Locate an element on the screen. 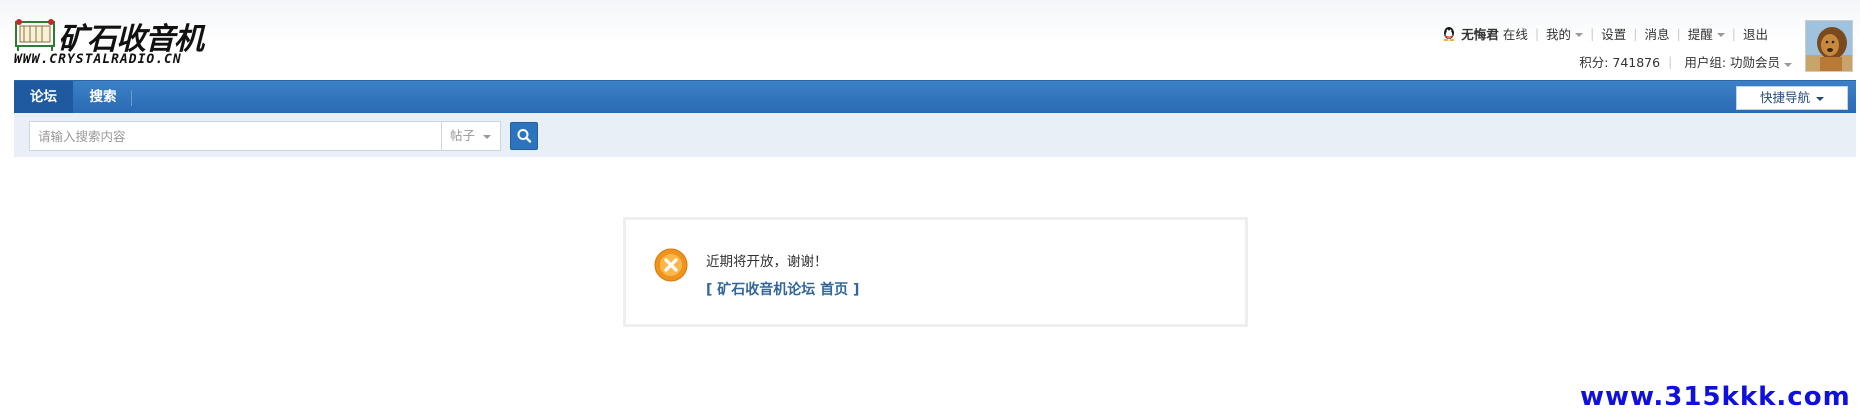 The height and width of the screenshot is (415, 1860). user-stats: 积分: 741876 | 用户组: 功勋会员 is located at coordinates (1685, 61).